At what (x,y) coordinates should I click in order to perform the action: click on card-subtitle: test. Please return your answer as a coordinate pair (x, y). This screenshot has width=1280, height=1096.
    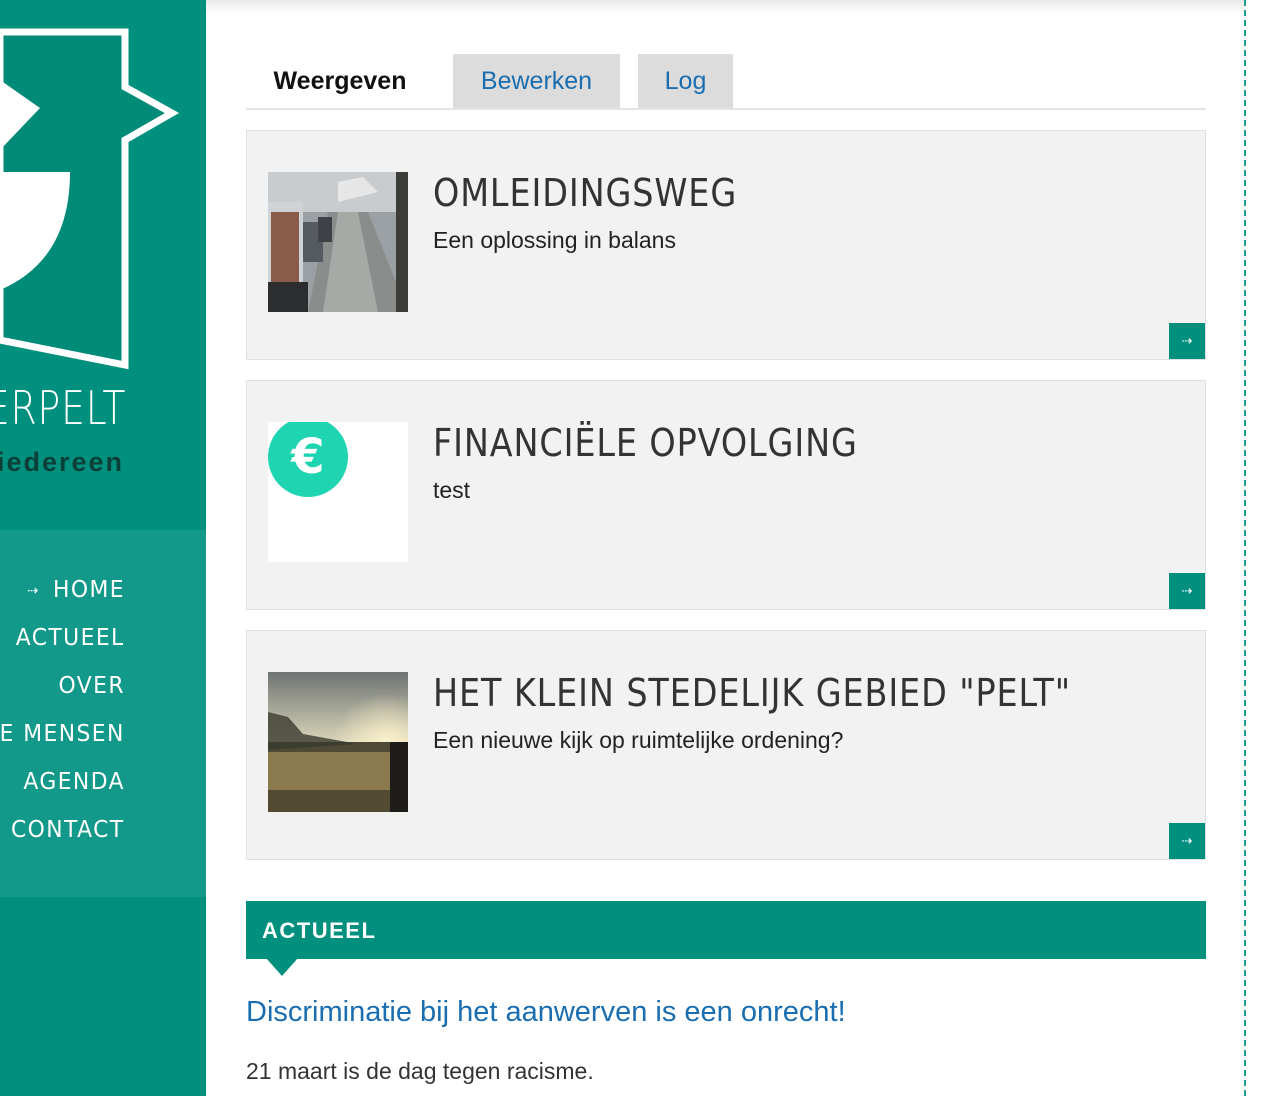
    Looking at the image, I should click on (452, 490).